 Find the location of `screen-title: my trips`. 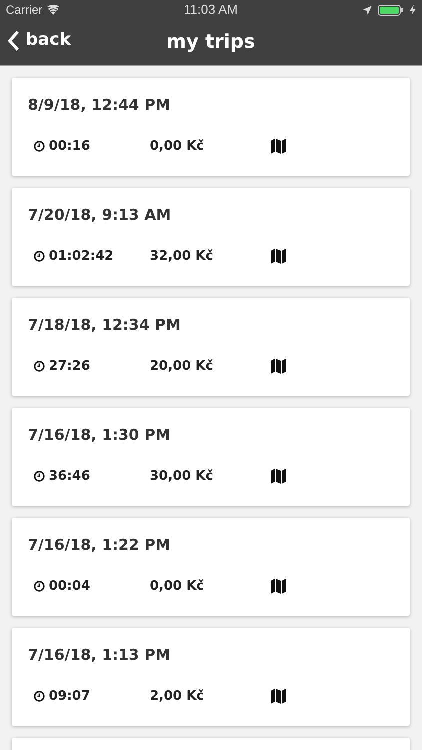

screen-title: my trips is located at coordinates (211, 43).